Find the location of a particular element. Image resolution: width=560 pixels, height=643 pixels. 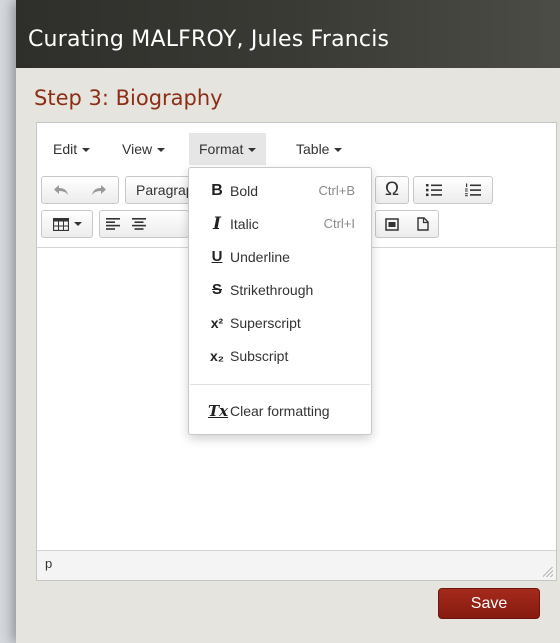

list-group is located at coordinates (453, 190).